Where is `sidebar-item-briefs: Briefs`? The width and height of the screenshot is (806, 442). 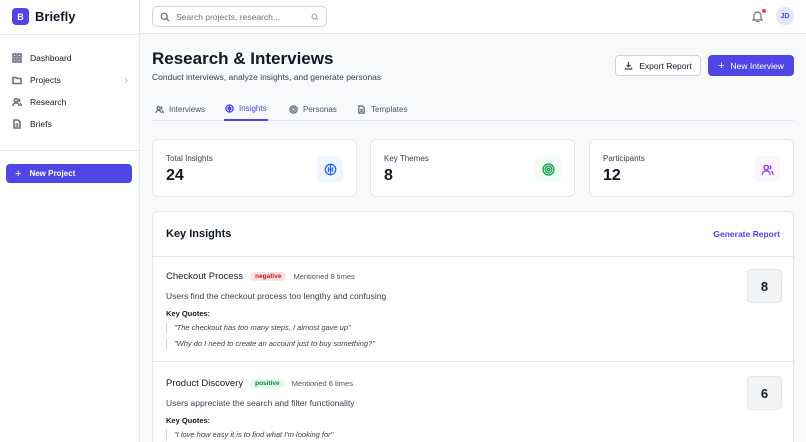
sidebar-item-briefs: Briefs is located at coordinates (70, 124).